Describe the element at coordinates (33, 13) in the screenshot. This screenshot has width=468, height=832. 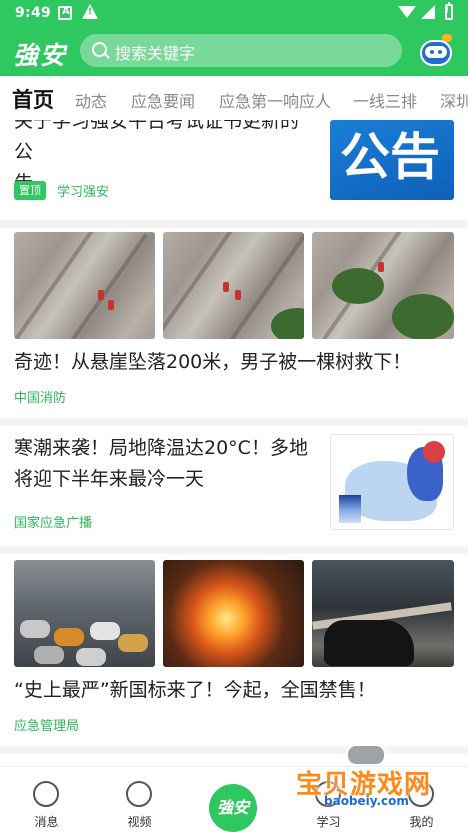
I see `status-time: 9:49` at that location.